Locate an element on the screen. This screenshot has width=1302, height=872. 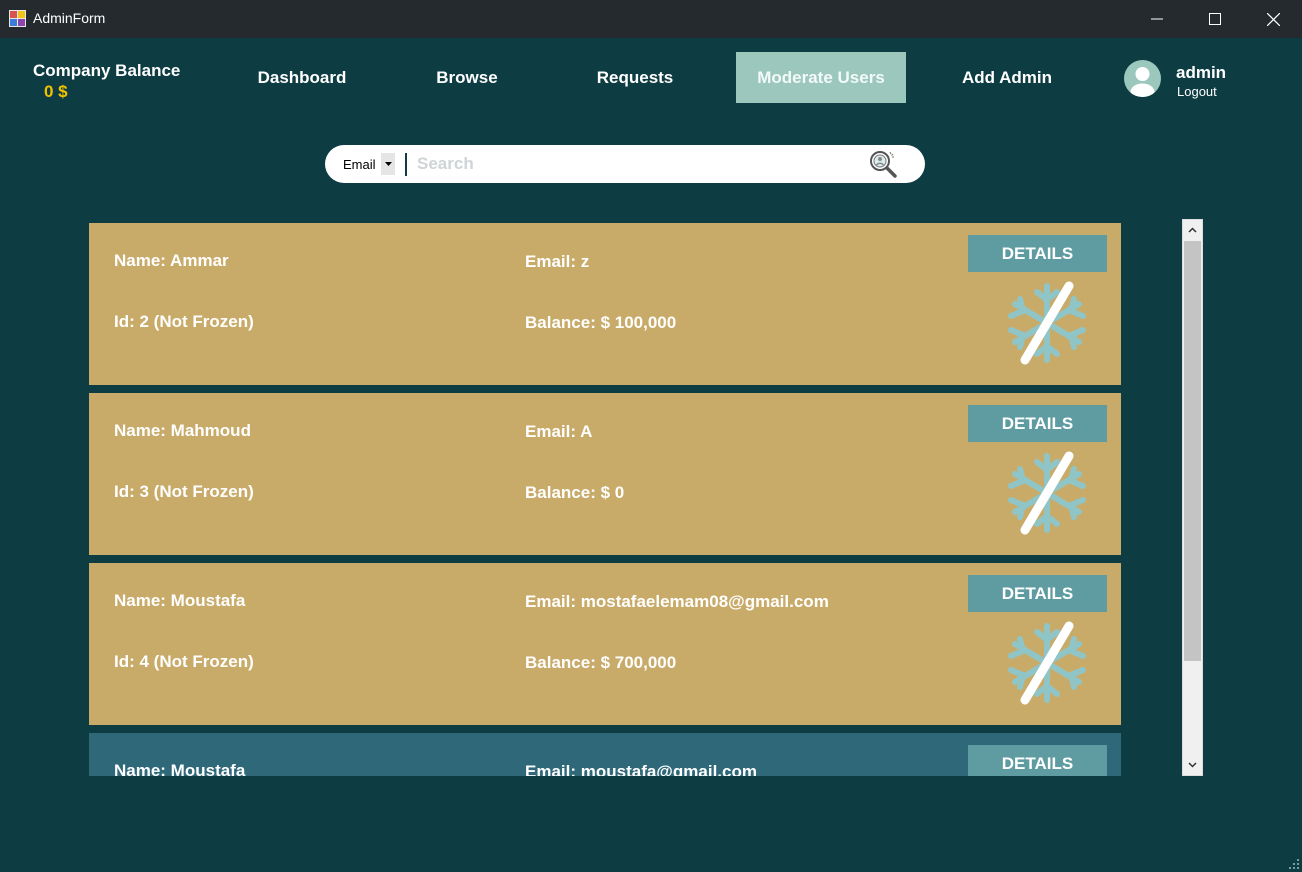
user-balance-text: Balance: $ 0 is located at coordinates (575, 492).